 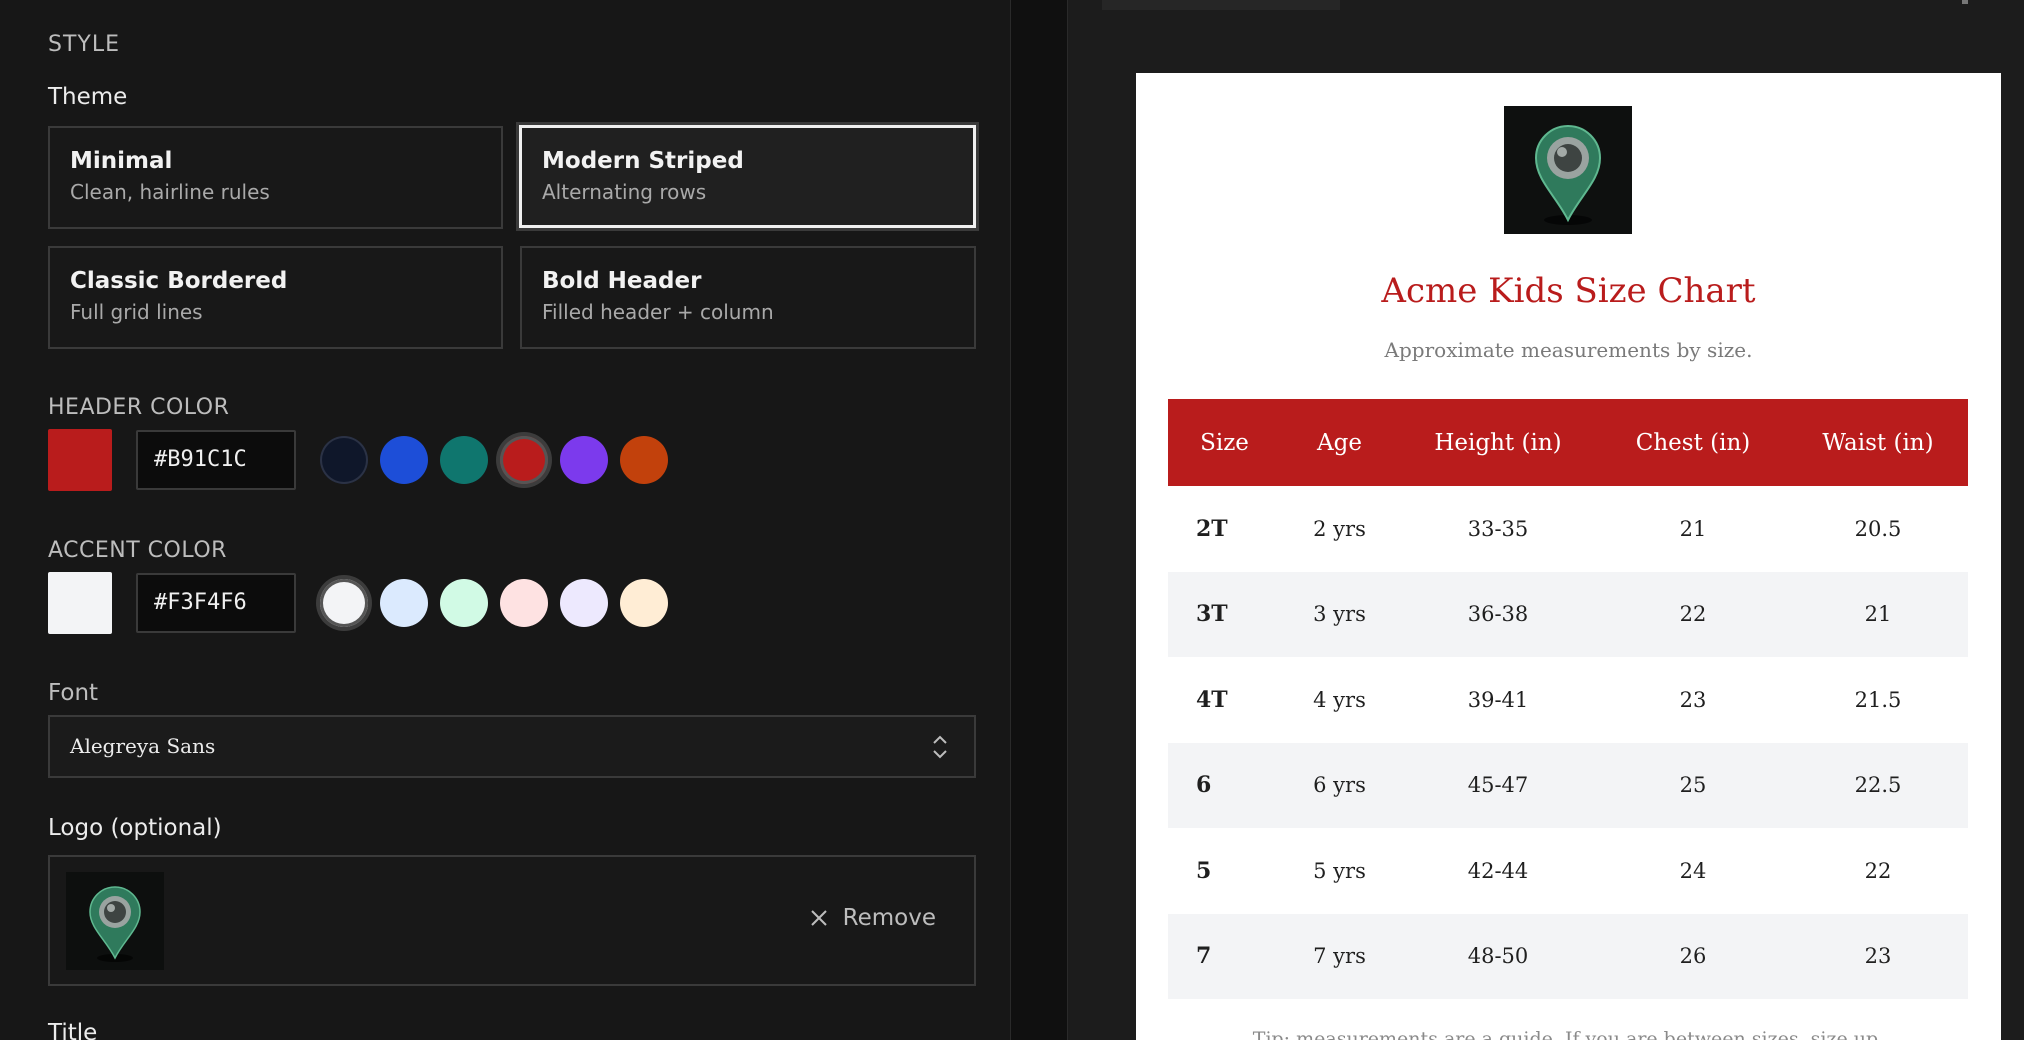 What do you see at coordinates (940, 747) in the screenshot?
I see `chevron-up-down-icon` at bounding box center [940, 747].